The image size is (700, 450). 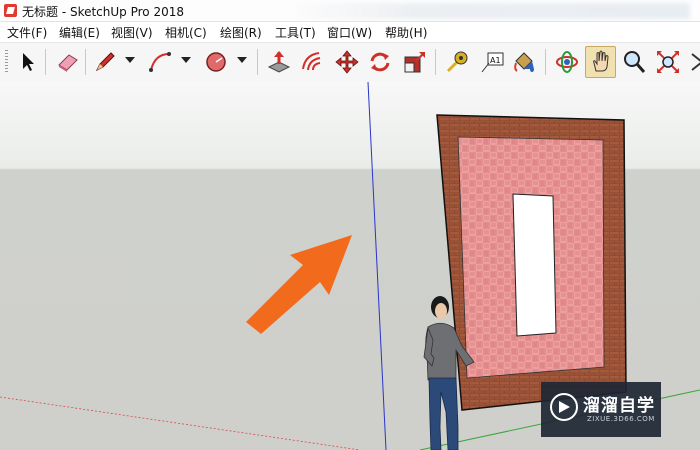 I want to click on shape-icon, so click(x=216, y=62).